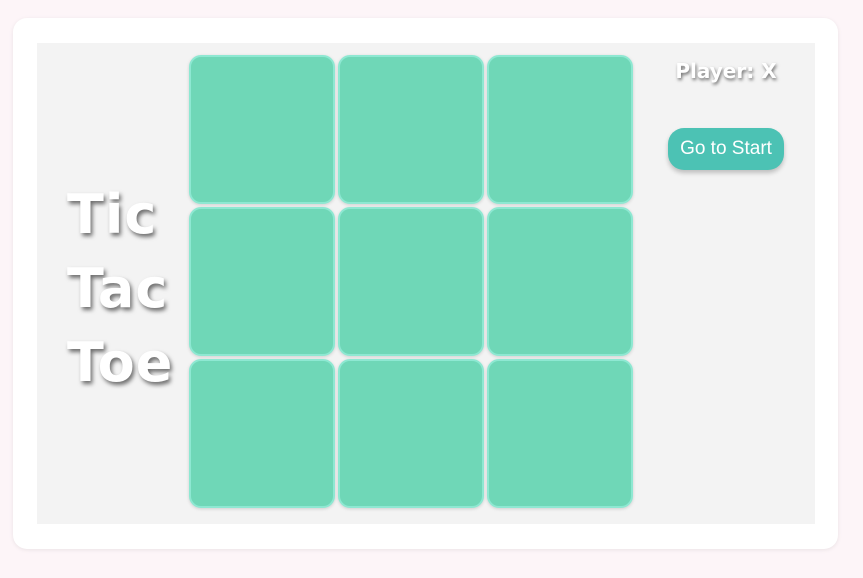  Describe the element at coordinates (120, 362) in the screenshot. I see `title-line-toe: Toe` at that location.